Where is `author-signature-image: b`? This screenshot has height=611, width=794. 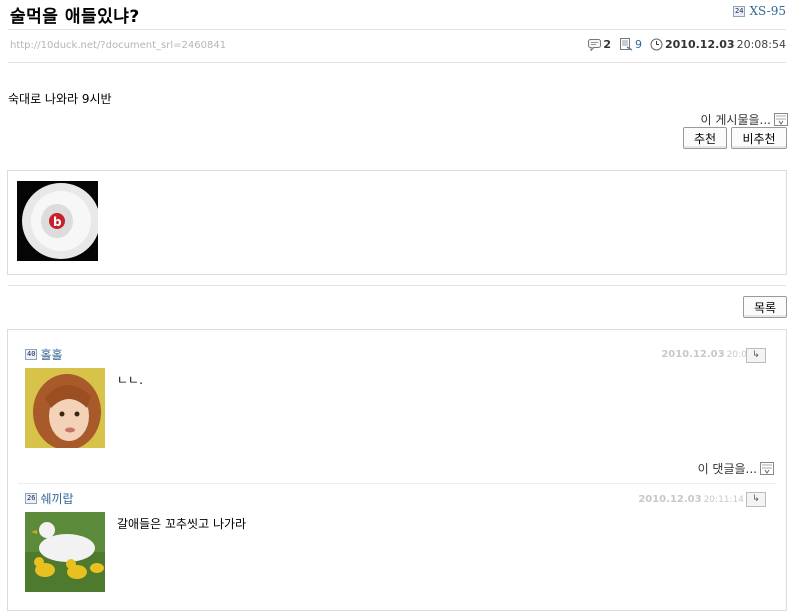
author-signature-image: b is located at coordinates (57, 221).